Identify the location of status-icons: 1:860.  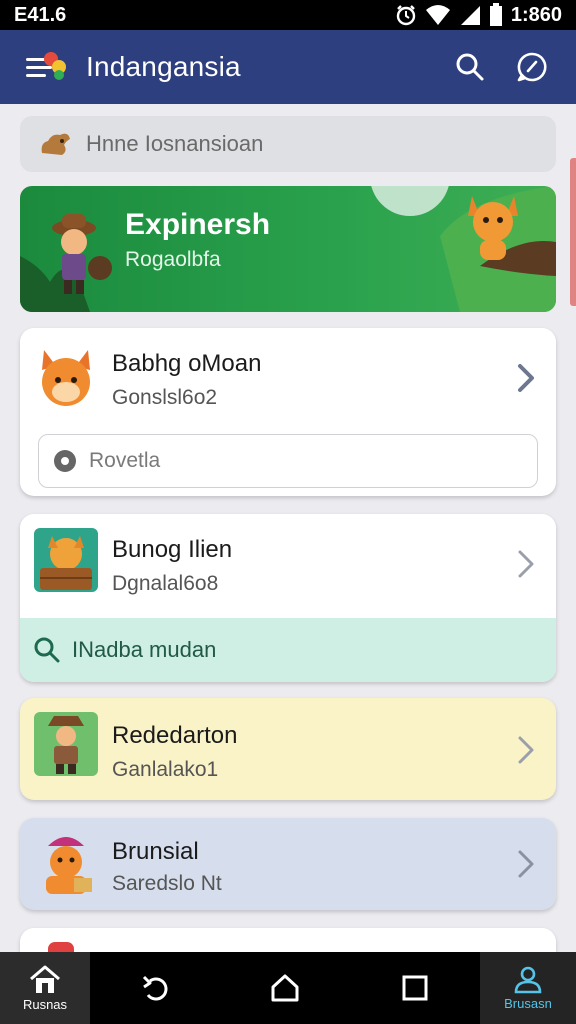
(478, 15).